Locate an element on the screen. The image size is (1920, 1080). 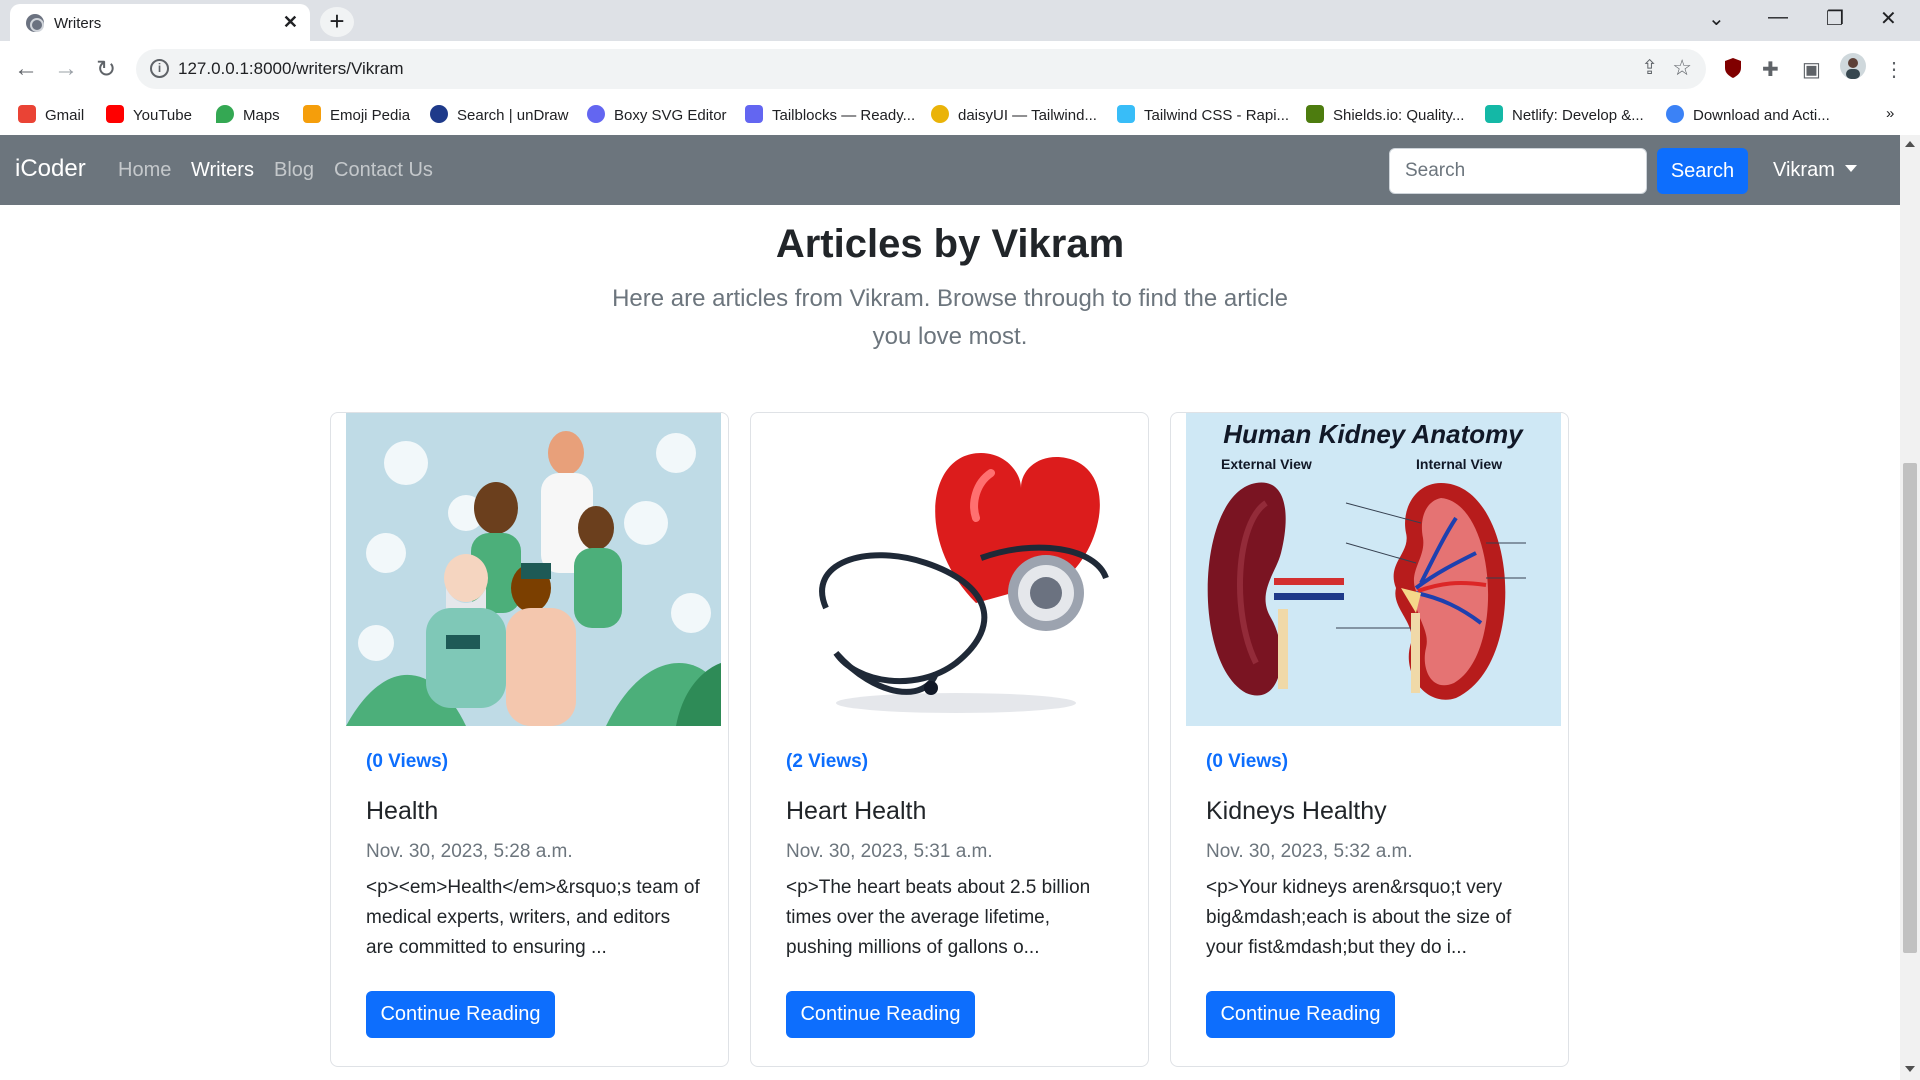
tailblocks-icon is located at coordinates (754, 114).